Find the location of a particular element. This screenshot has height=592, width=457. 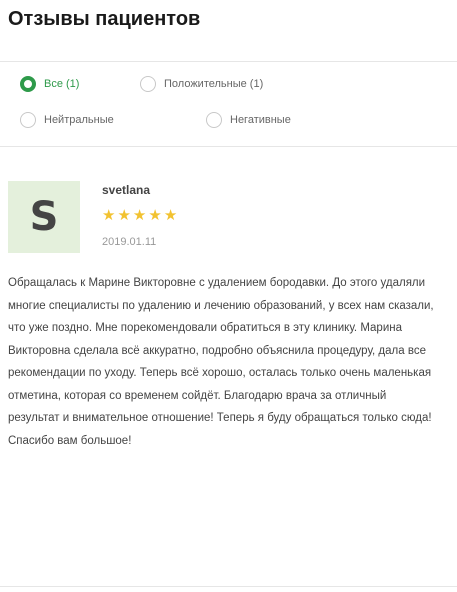

filter-all-label: Все (1) is located at coordinates (62, 84).